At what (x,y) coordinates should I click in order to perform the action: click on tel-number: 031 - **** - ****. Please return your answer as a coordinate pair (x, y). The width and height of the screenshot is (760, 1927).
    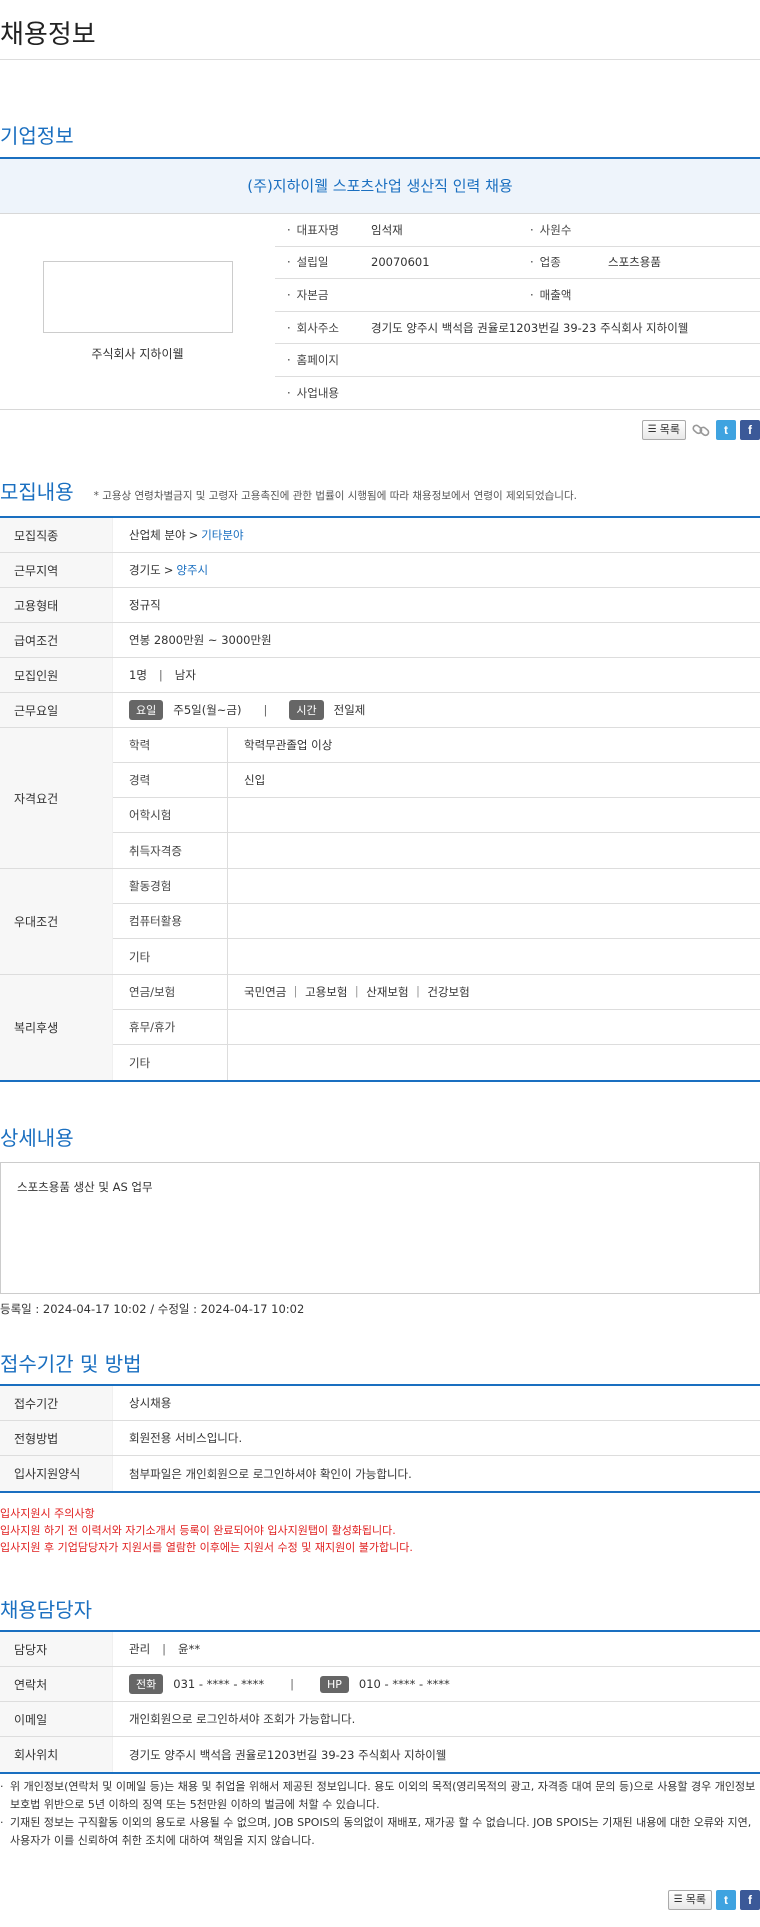
    Looking at the image, I should click on (219, 1684).